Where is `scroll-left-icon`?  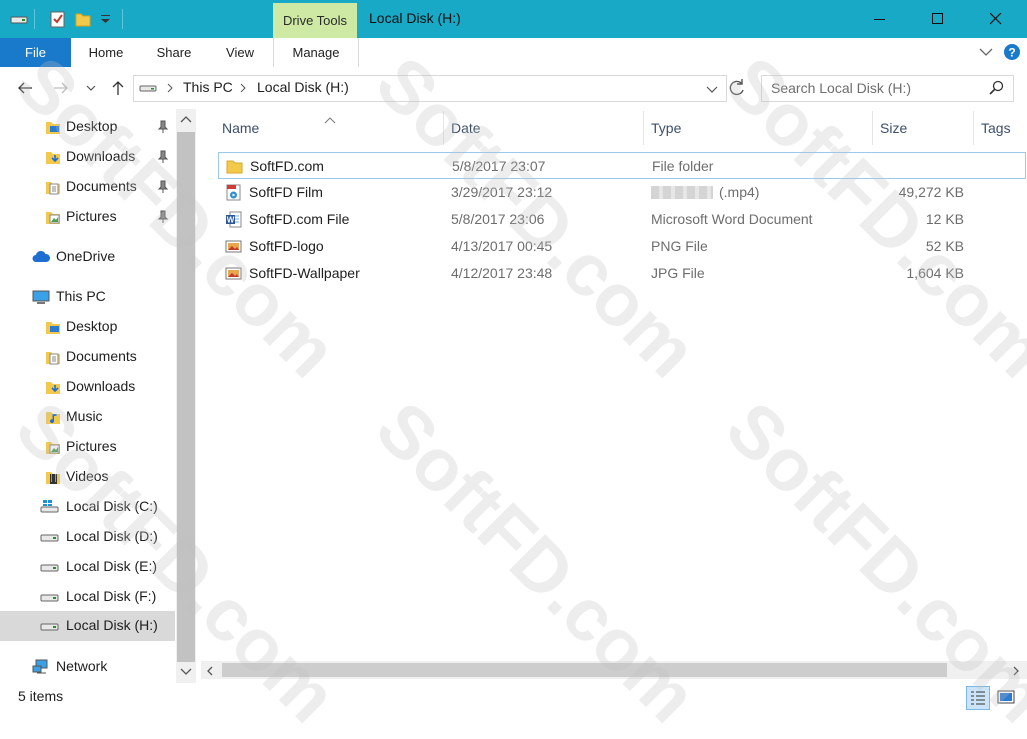 scroll-left-icon is located at coordinates (210, 672).